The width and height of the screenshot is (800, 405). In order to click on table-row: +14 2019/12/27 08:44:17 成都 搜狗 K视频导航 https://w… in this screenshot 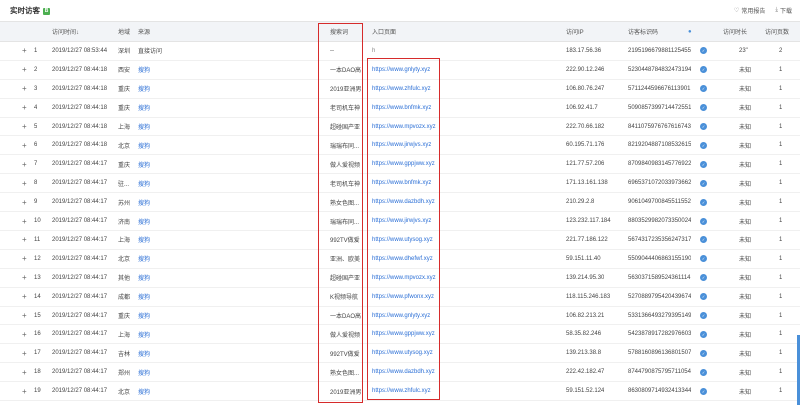, I will do `click(400, 297)`.